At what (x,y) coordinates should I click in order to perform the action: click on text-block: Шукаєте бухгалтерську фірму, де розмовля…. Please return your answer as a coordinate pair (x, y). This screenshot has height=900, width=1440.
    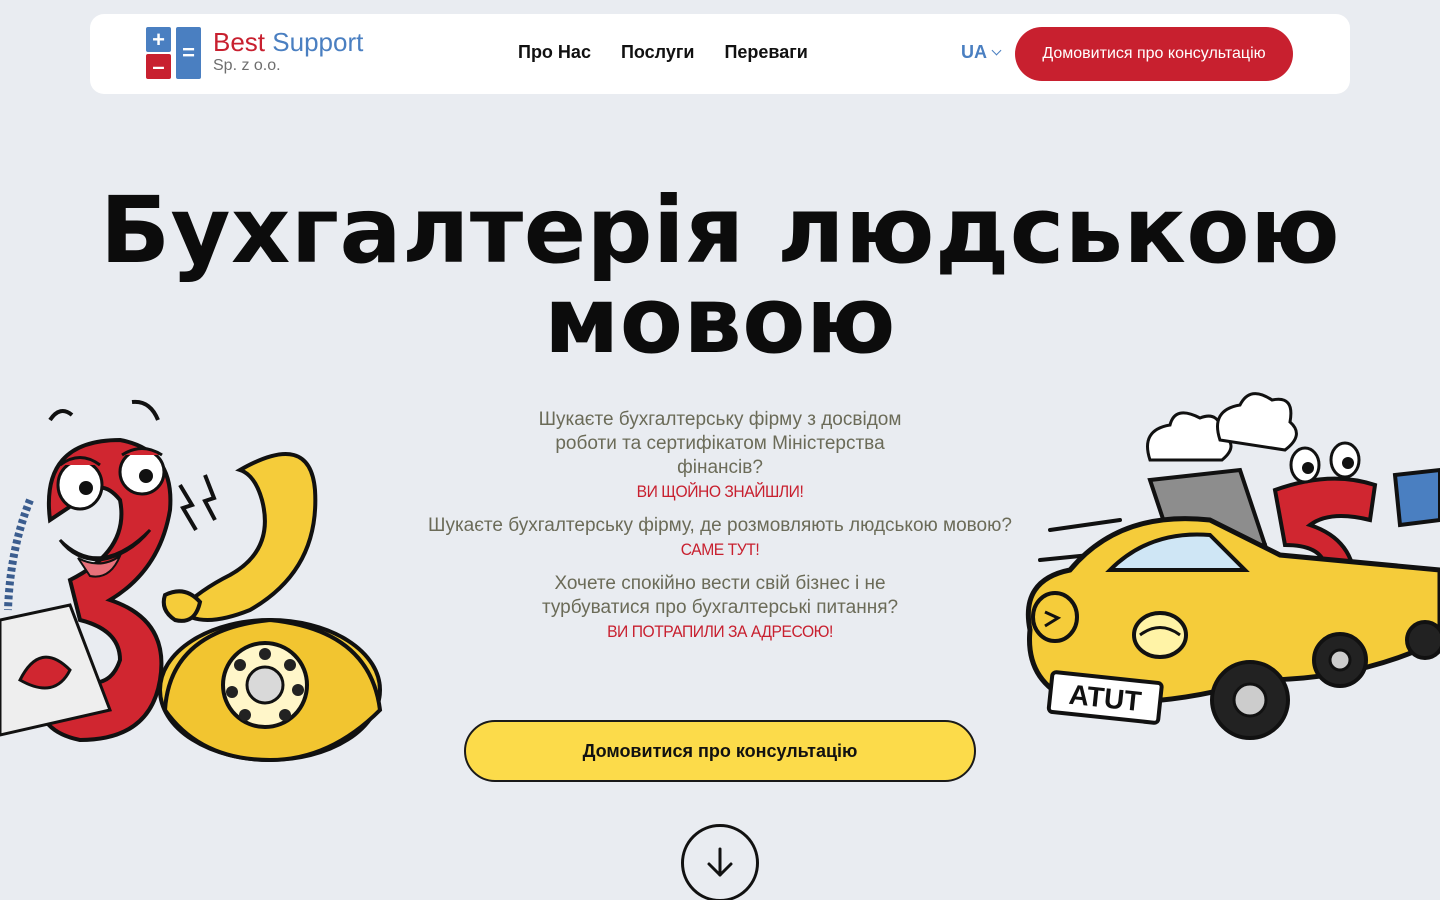
    Looking at the image, I should click on (720, 538).